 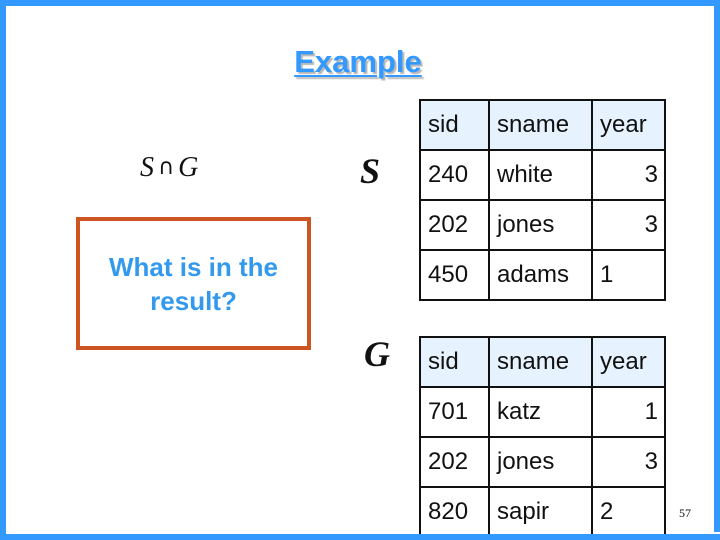 What do you see at coordinates (3, 270) in the screenshot?
I see `slide-frame-left` at bounding box center [3, 270].